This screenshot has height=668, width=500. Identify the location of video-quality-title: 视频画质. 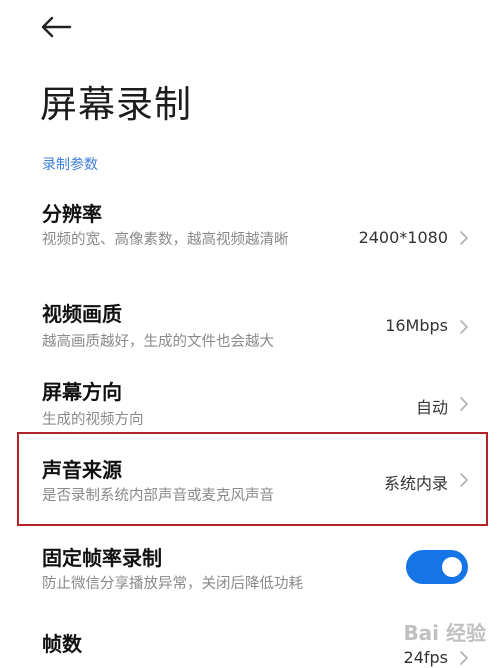
(82, 314).